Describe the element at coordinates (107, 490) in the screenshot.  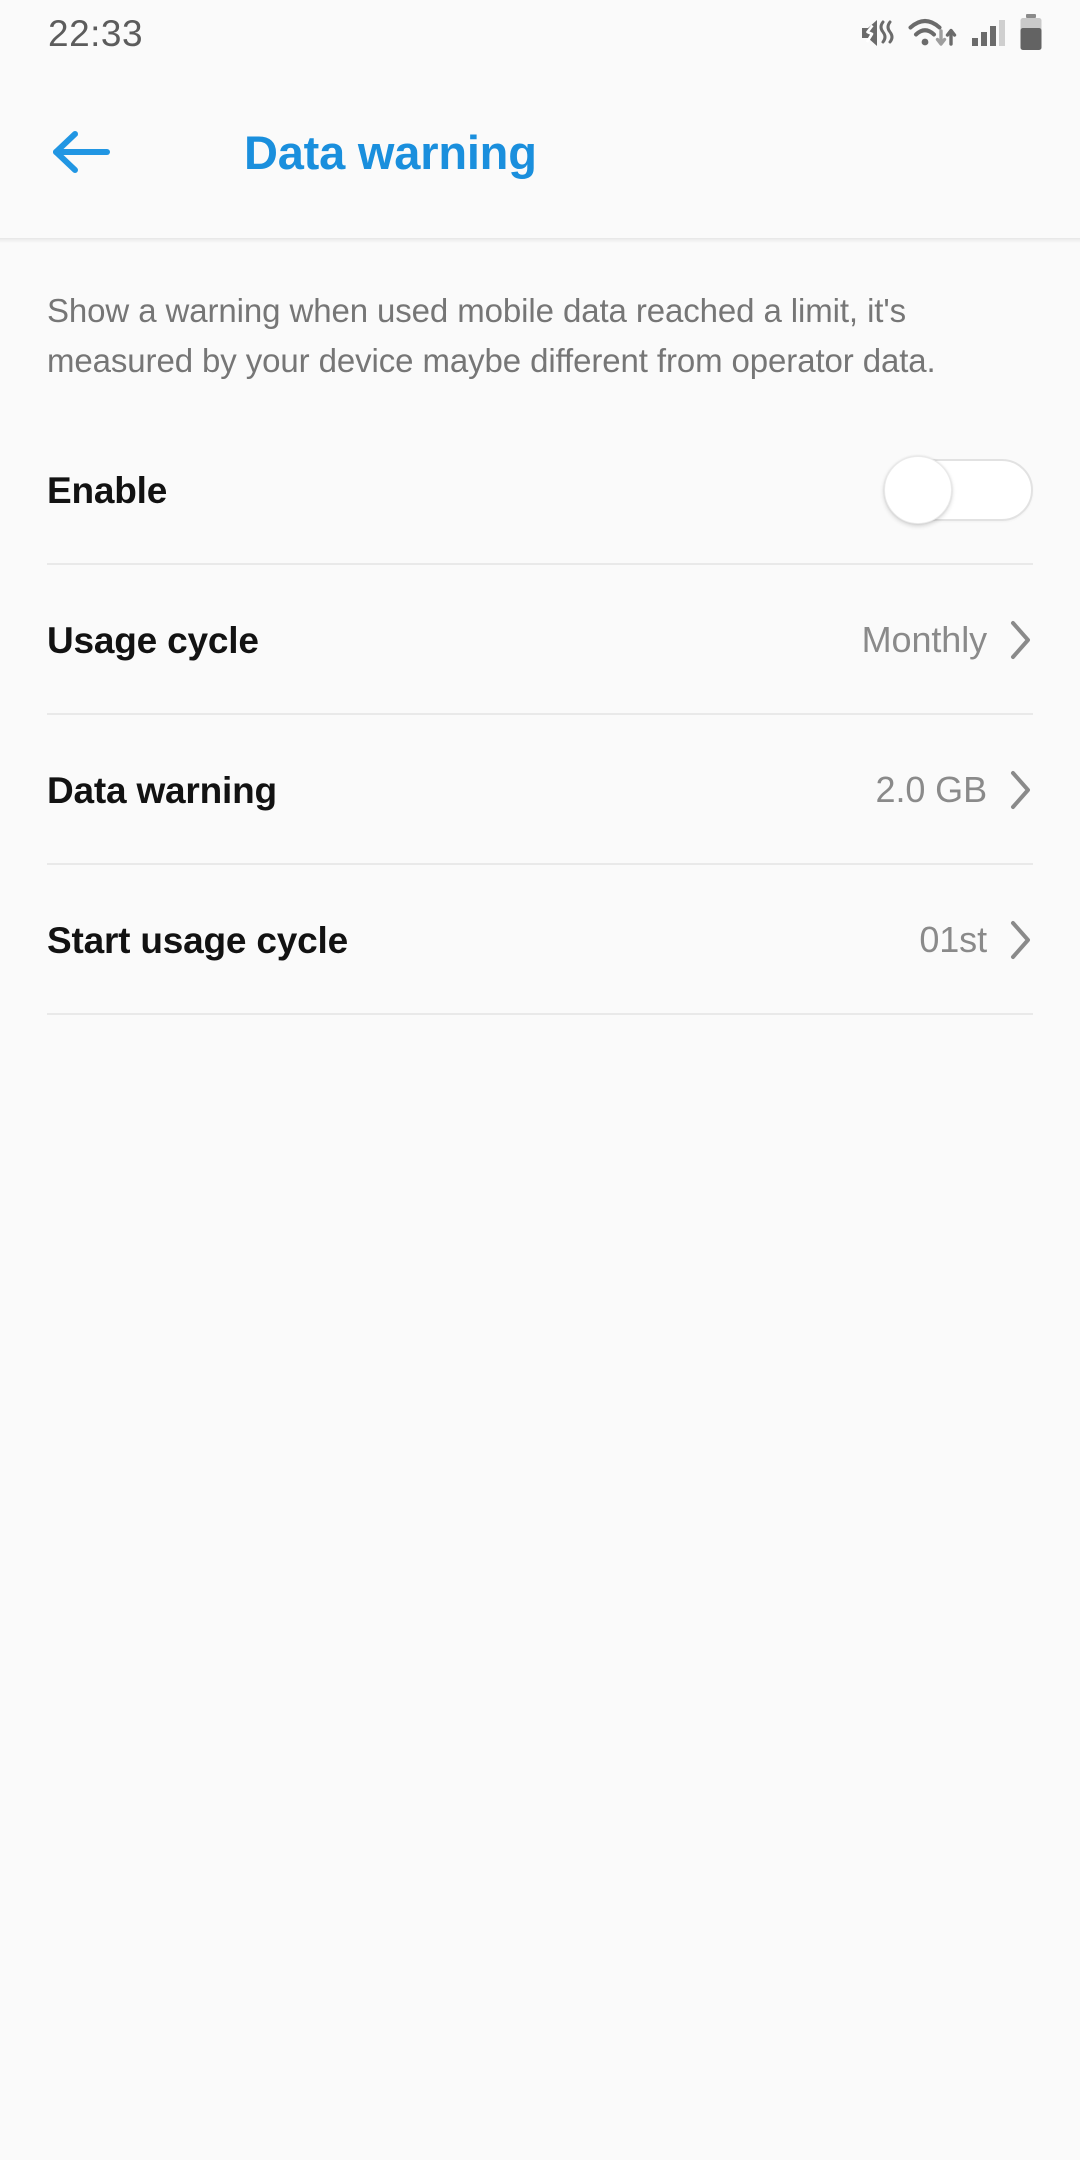
I see `row-label: Enable` at that location.